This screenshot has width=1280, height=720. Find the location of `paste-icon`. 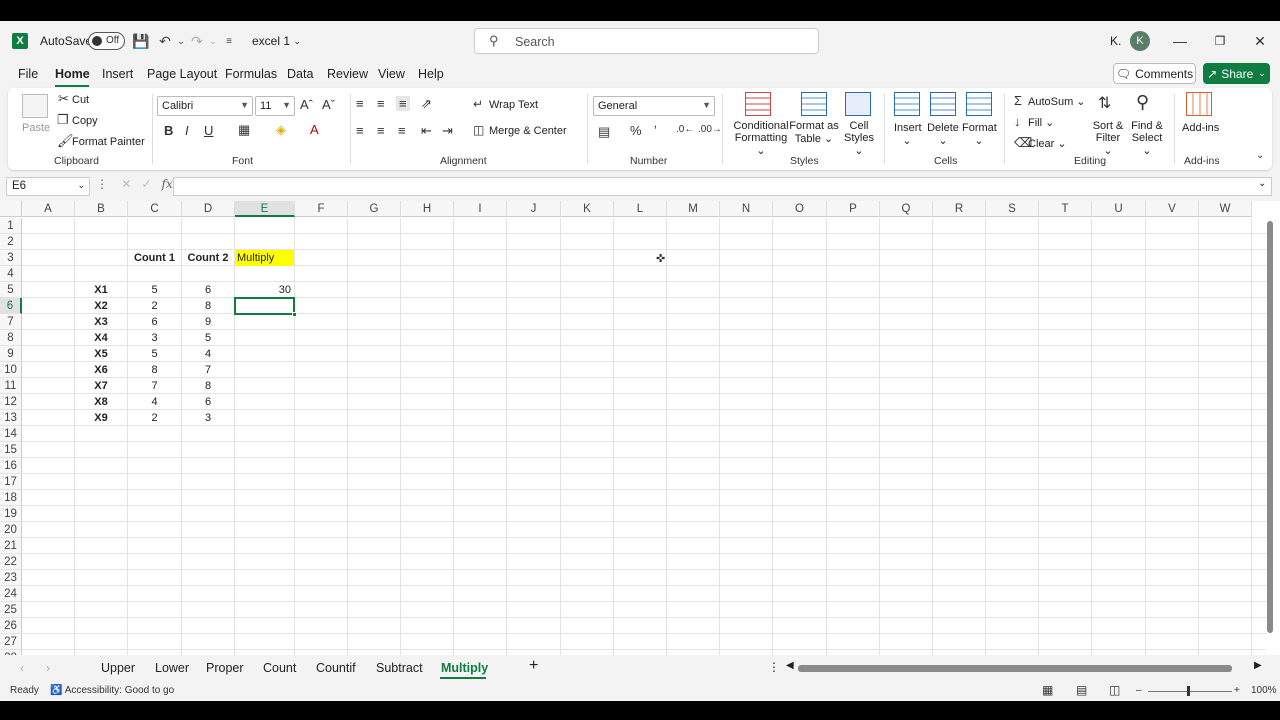

paste-icon is located at coordinates (35, 106).